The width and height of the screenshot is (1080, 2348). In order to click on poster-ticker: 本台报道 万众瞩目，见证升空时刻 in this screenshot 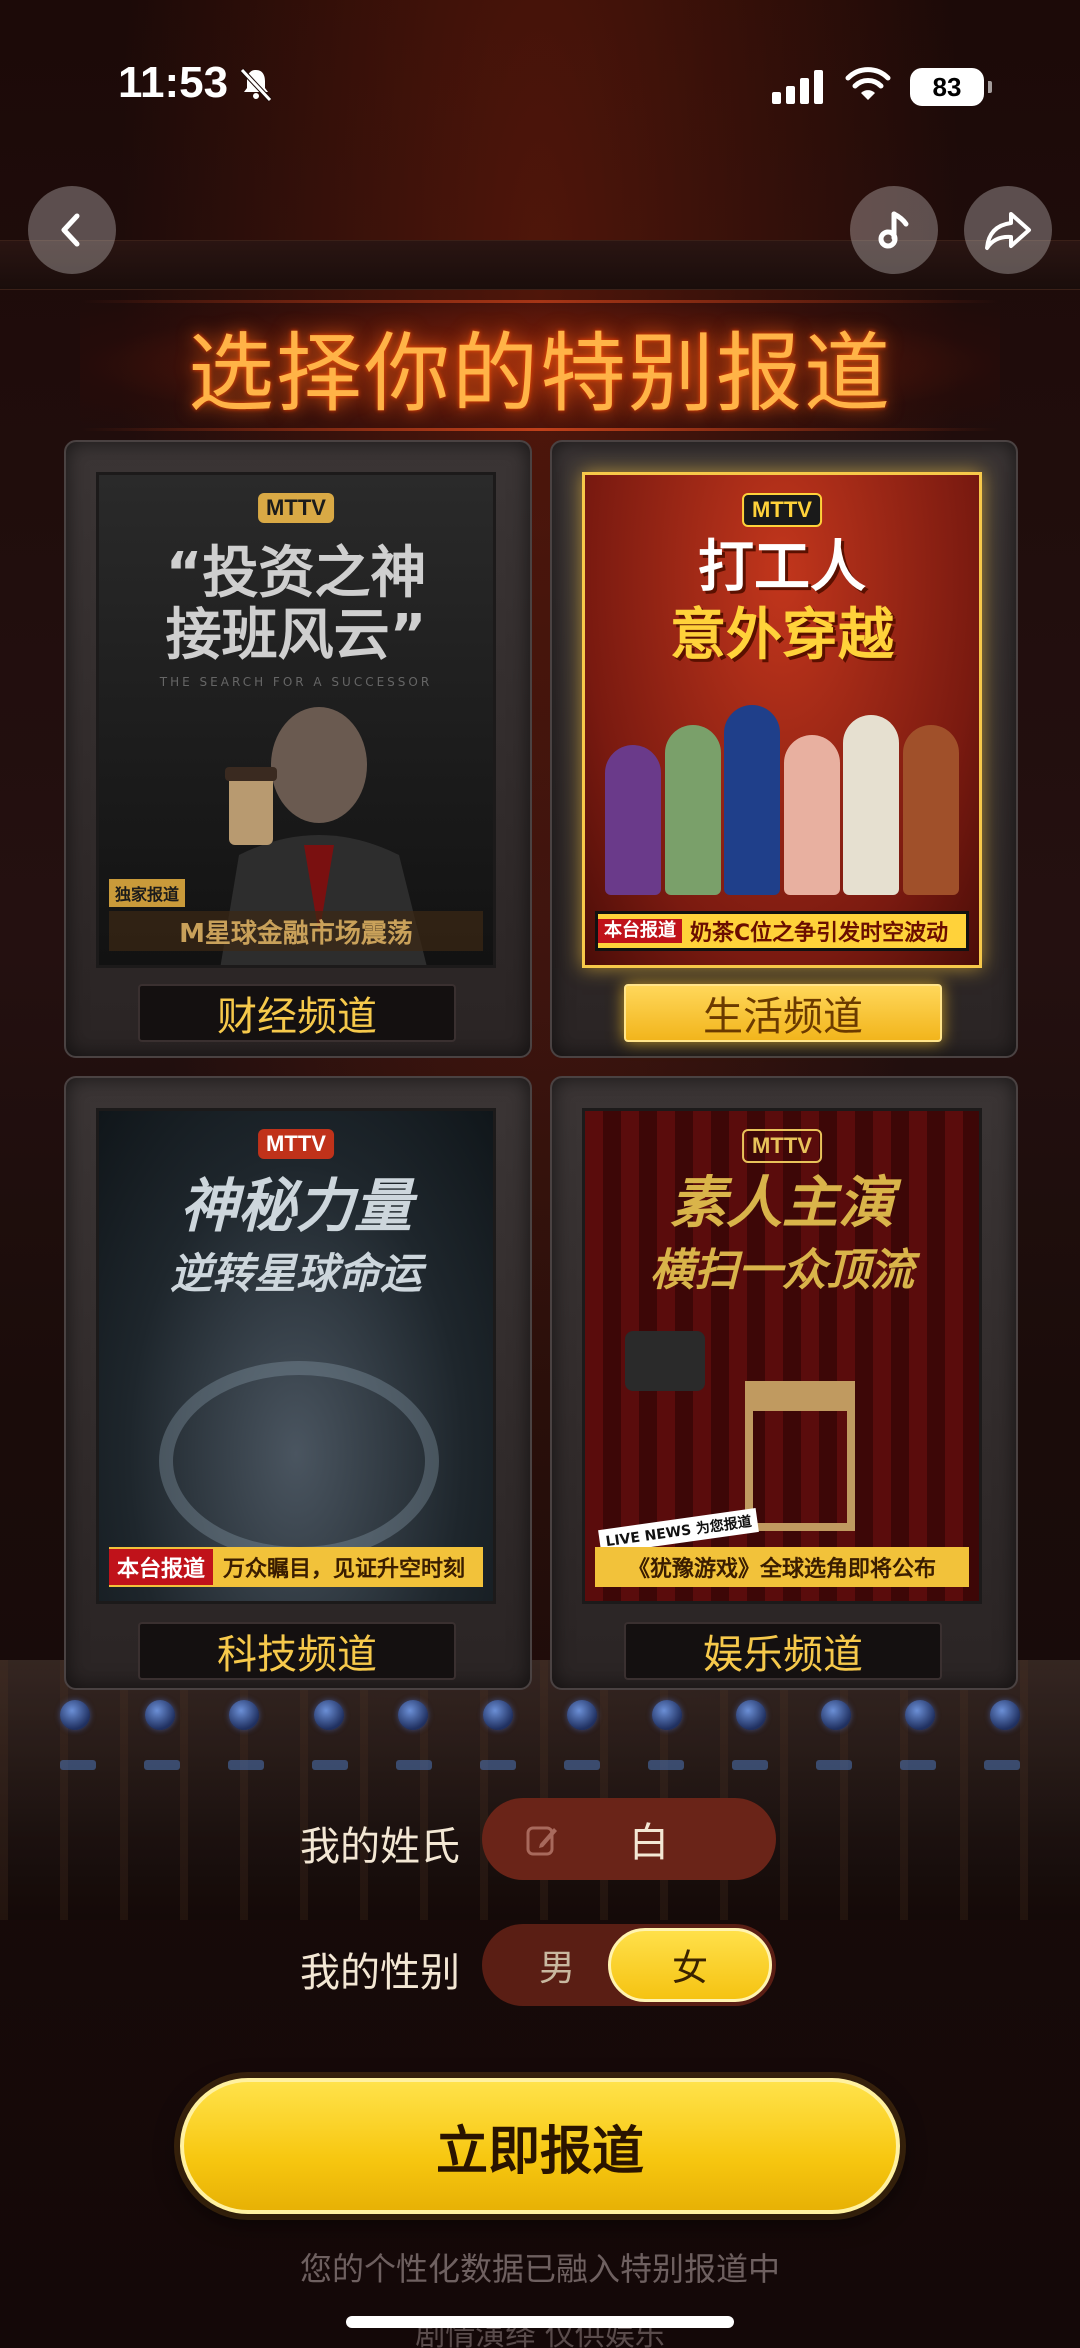, I will do `click(296, 1567)`.